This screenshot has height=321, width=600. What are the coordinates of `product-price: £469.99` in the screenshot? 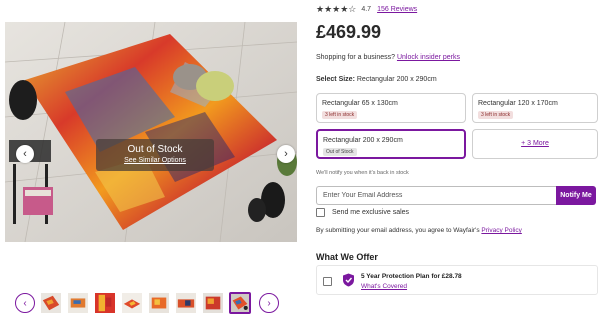 It's located at (349, 32).